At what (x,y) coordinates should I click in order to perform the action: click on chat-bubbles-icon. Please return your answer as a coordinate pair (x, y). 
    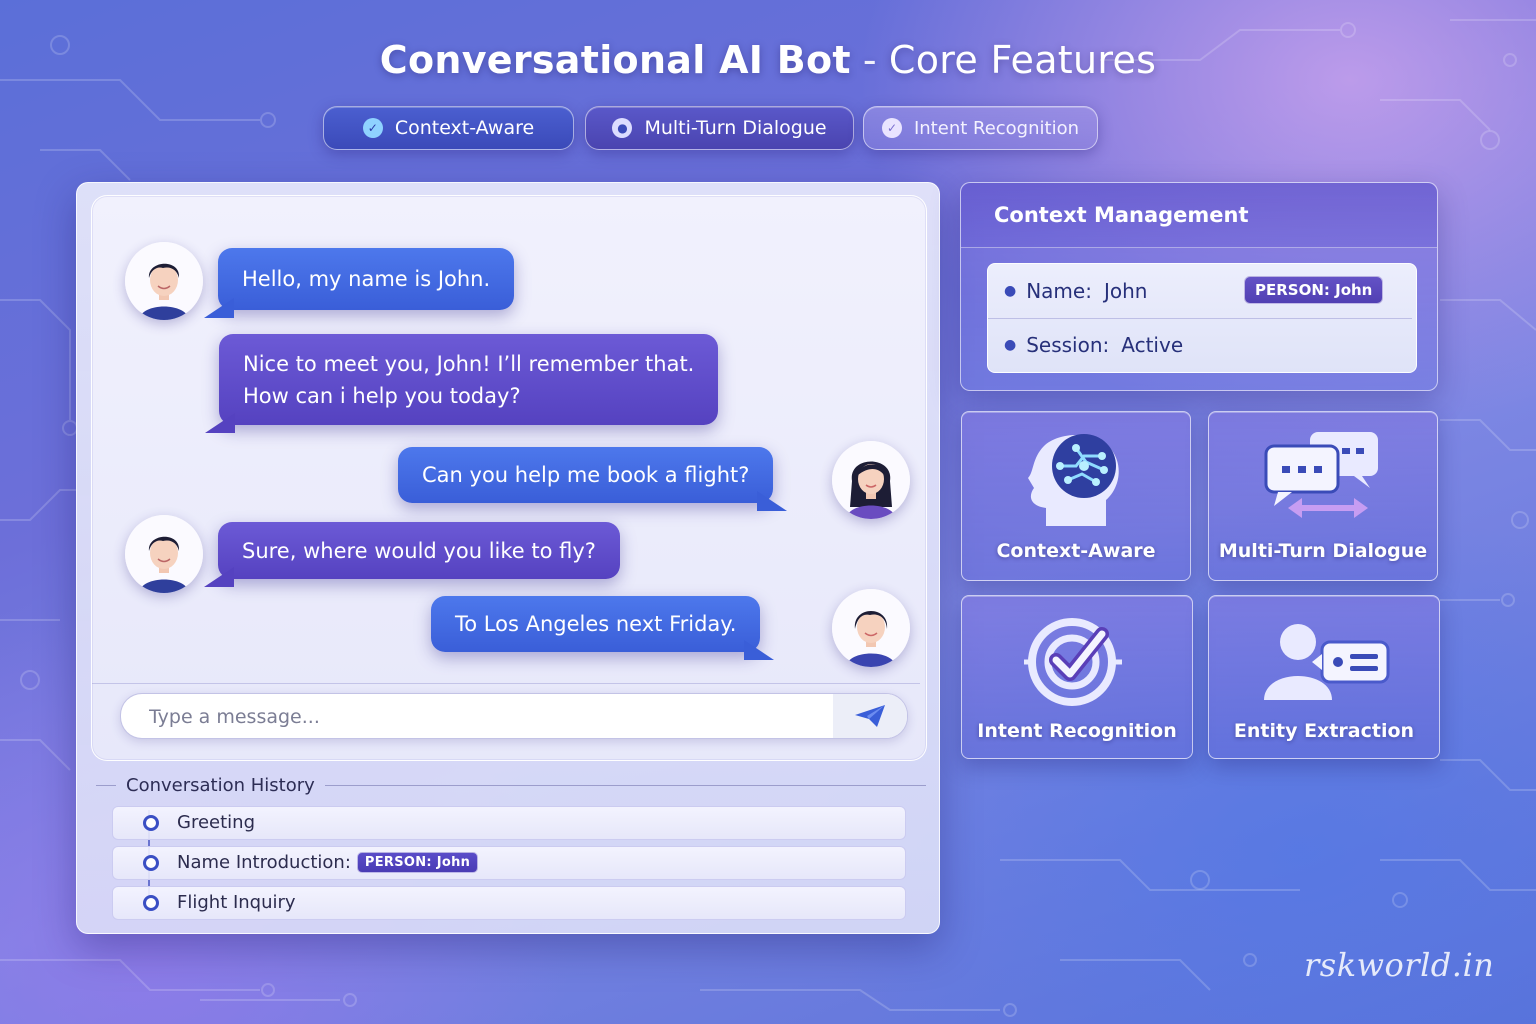
    Looking at the image, I should click on (1321, 475).